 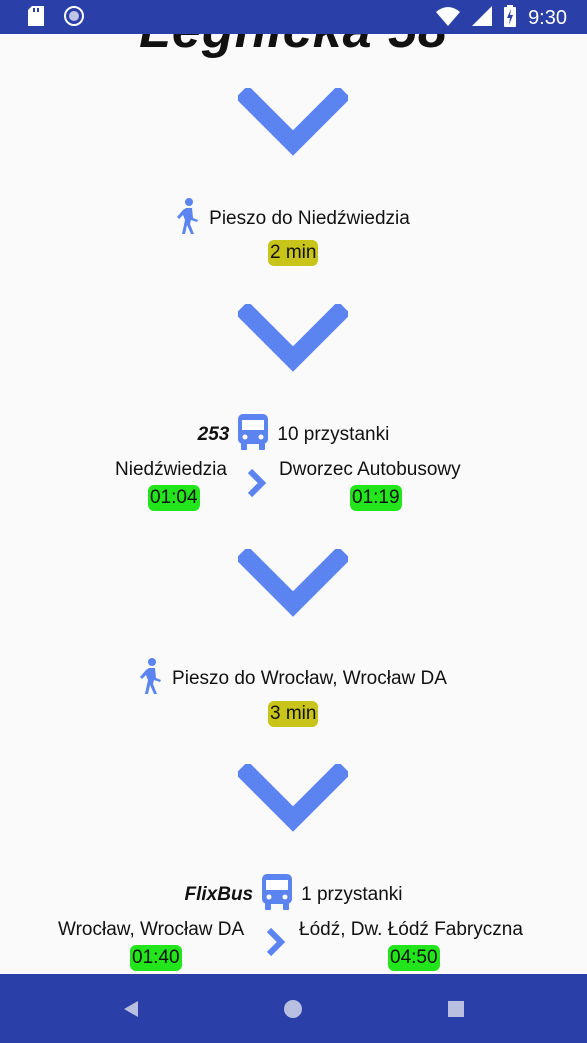 I want to click on to-stop: Dworzec Autobusowy, so click(x=370, y=469).